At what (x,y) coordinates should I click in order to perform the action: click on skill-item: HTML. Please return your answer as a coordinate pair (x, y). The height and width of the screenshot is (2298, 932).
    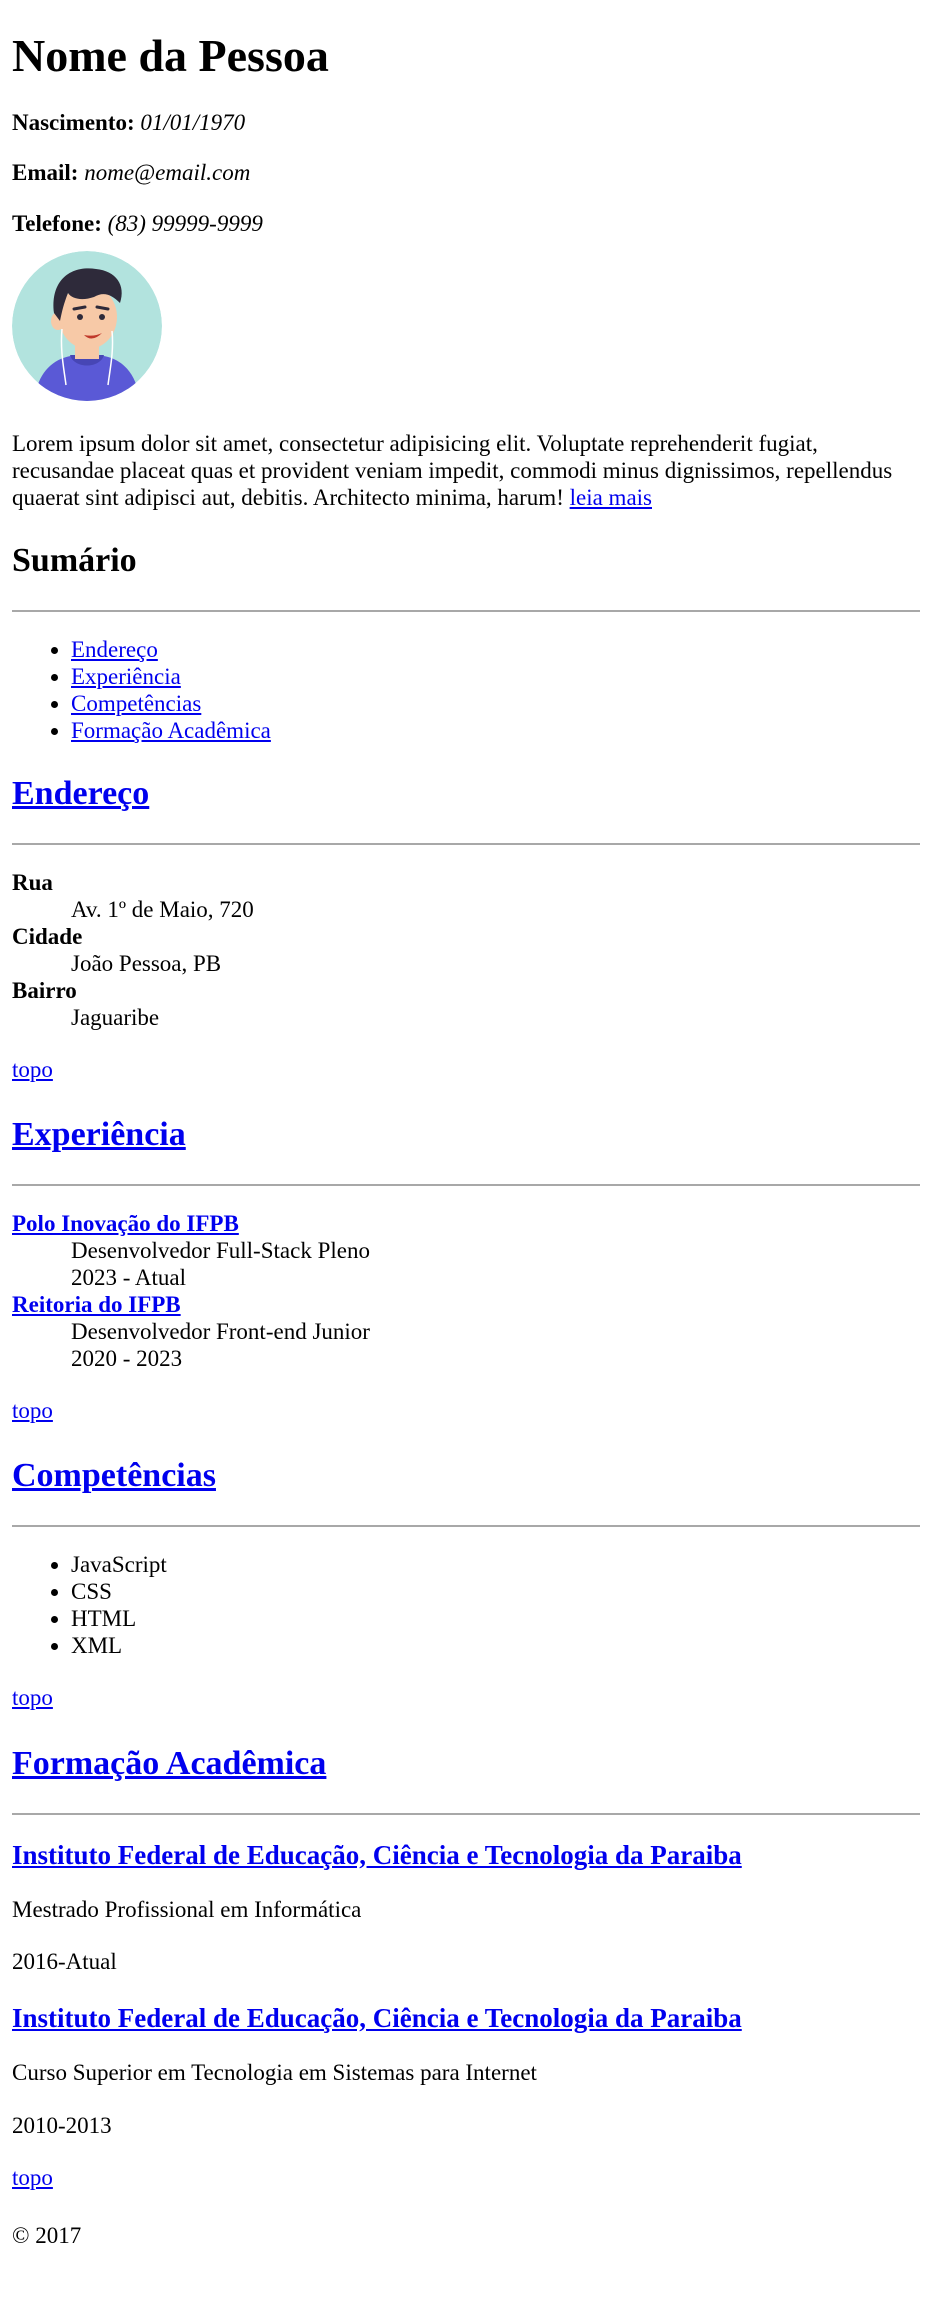
    Looking at the image, I should click on (495, 1618).